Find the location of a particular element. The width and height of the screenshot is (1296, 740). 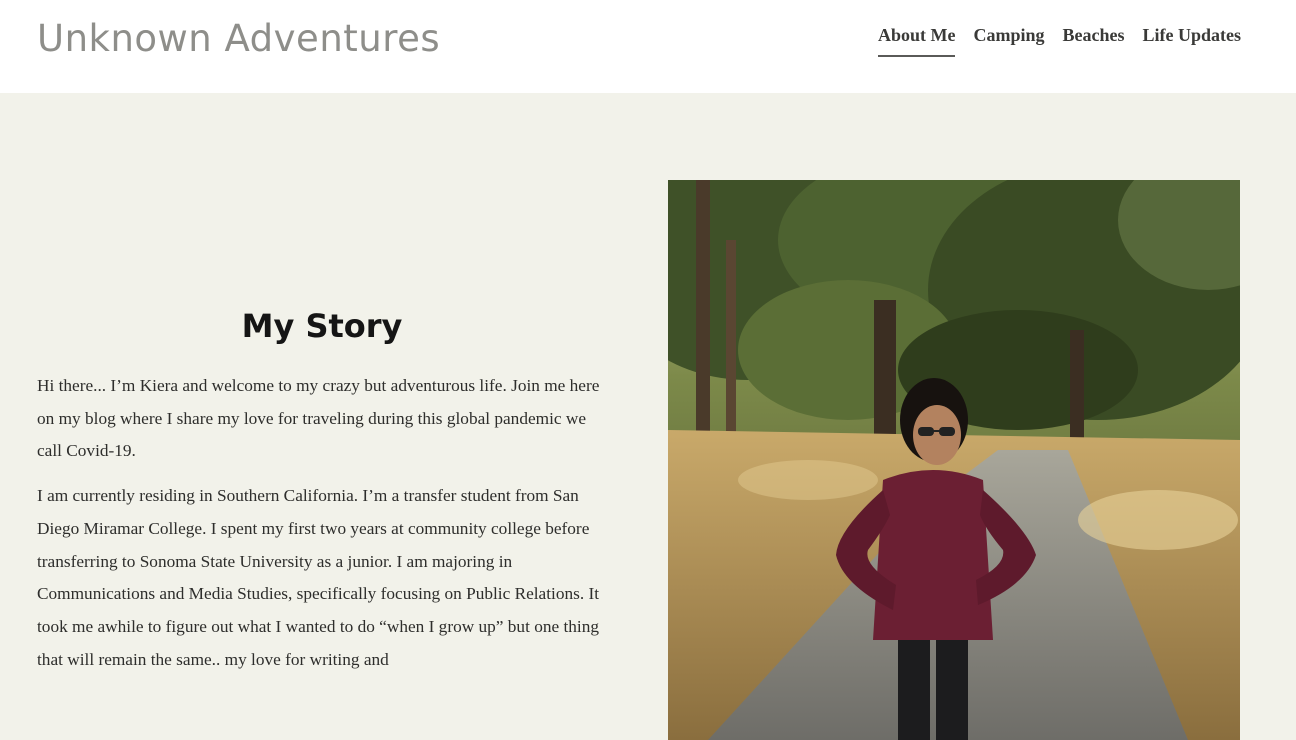

nav-camping: Camping is located at coordinates (1008, 39).